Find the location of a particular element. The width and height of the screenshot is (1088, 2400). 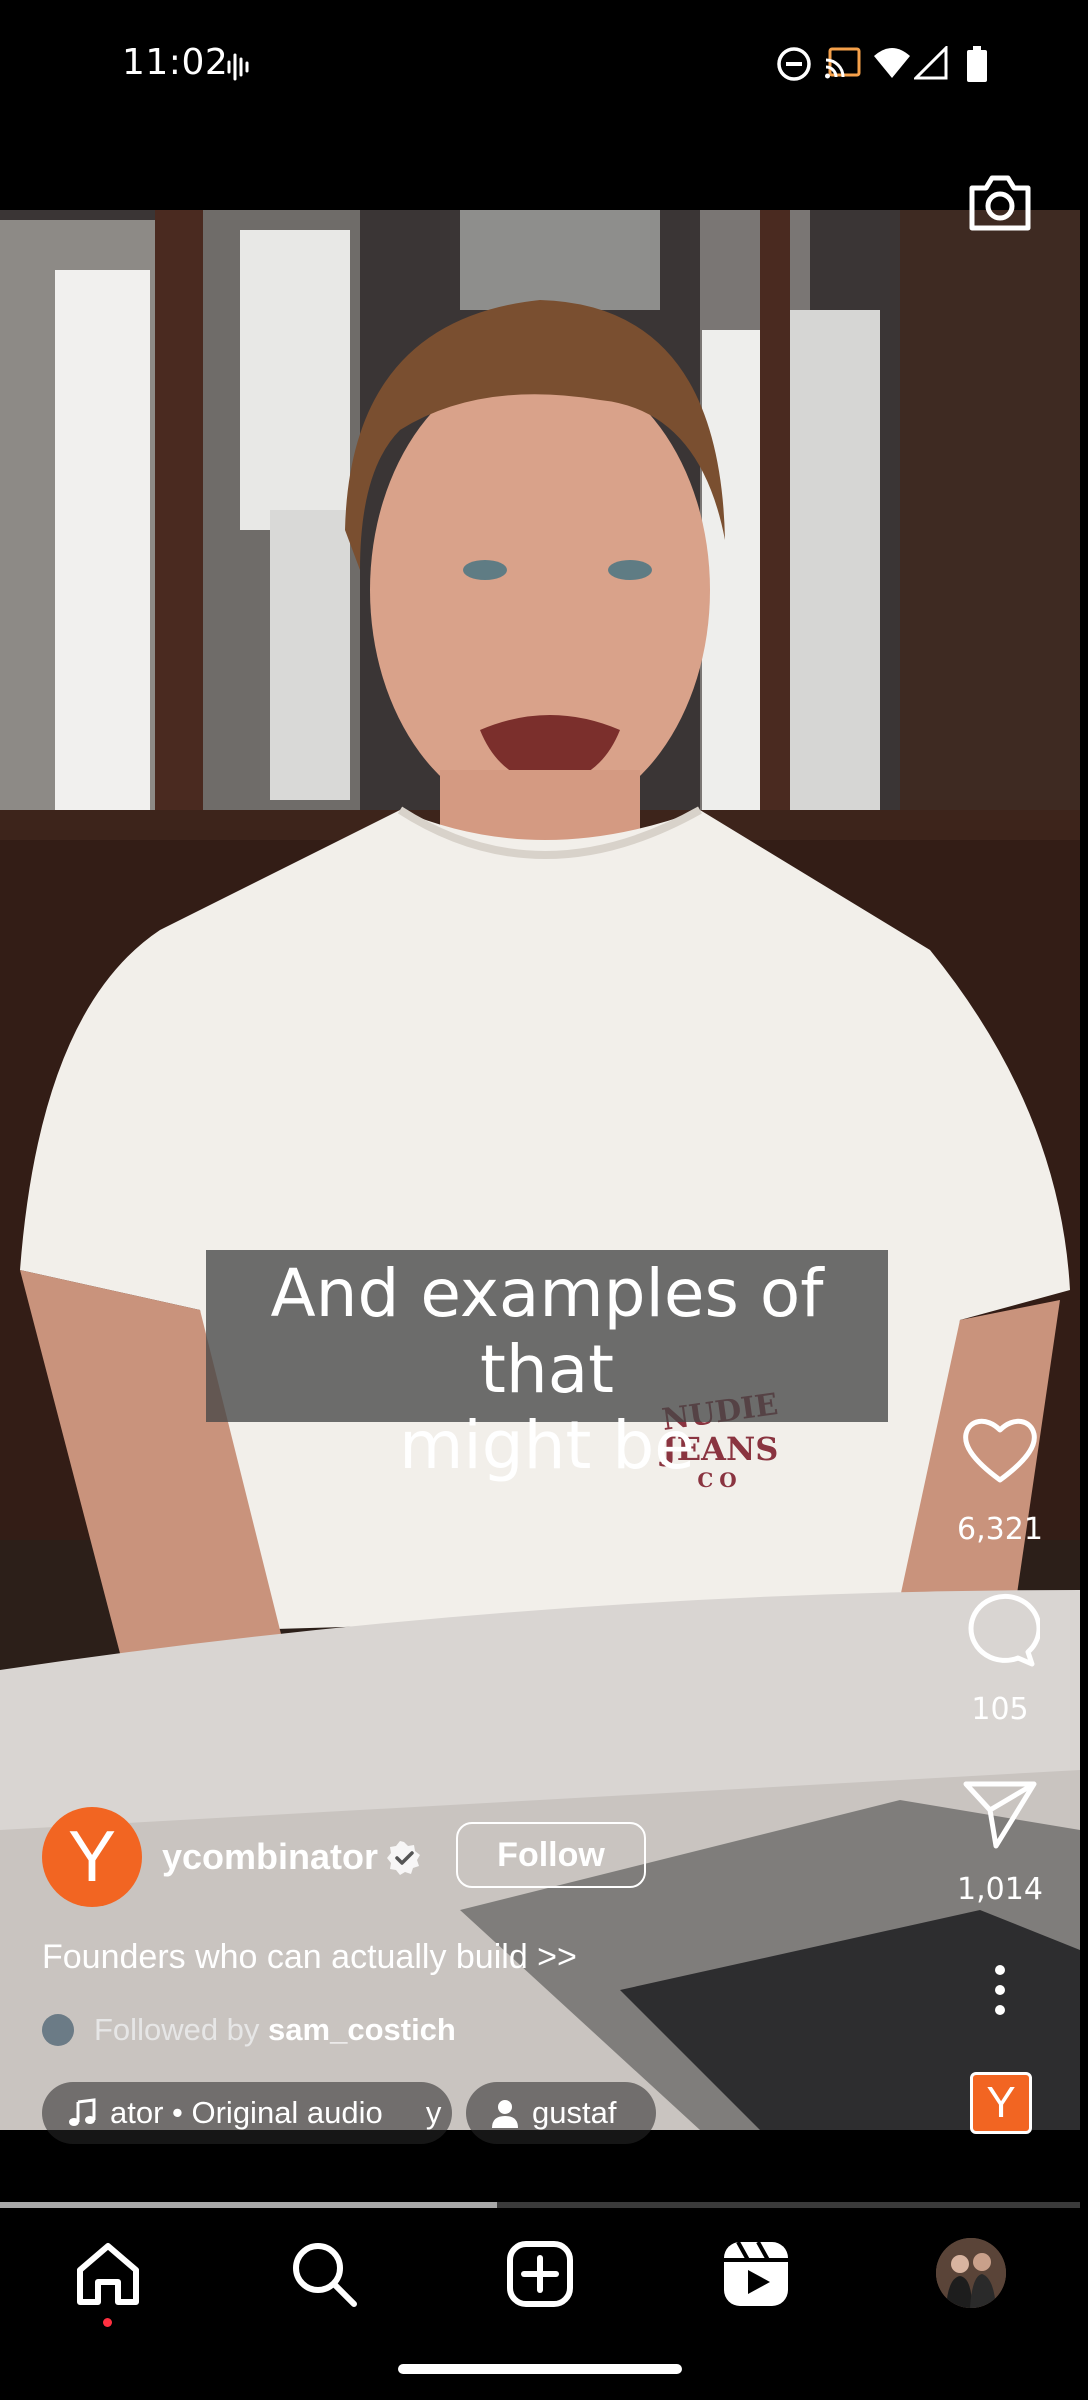

followed-by-username: sam_costich is located at coordinates (362, 2029).